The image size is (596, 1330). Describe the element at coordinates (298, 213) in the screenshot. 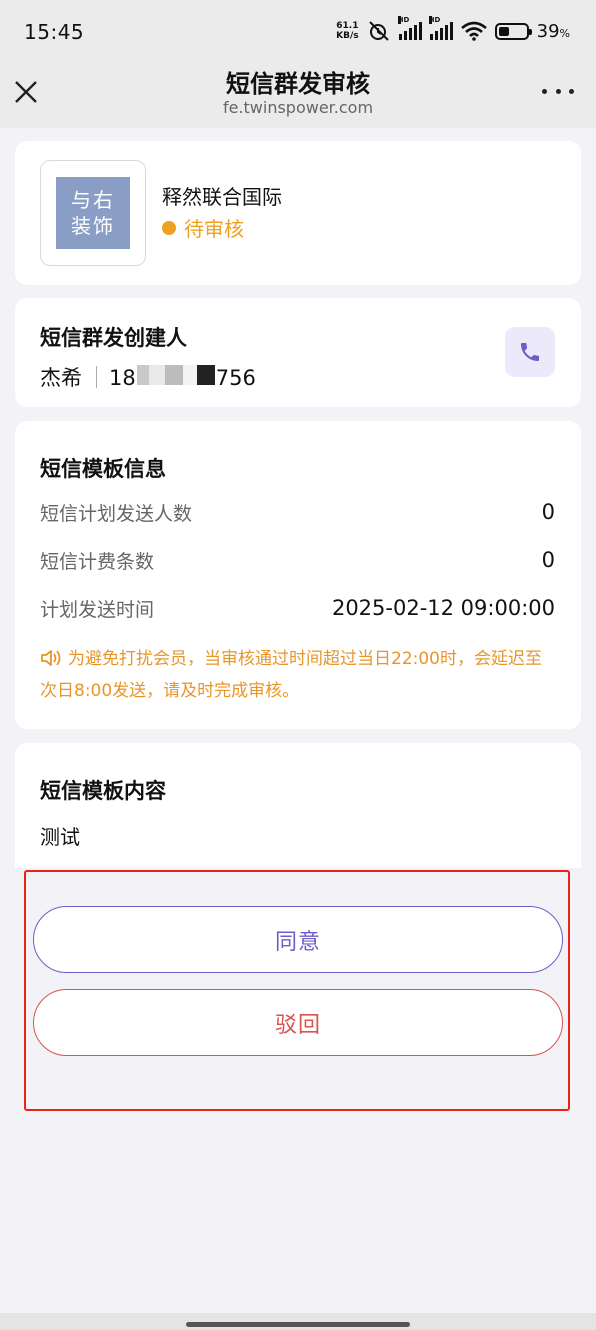

I see `shop-card: 与右 装饰 释然联合国际 待审核` at that location.